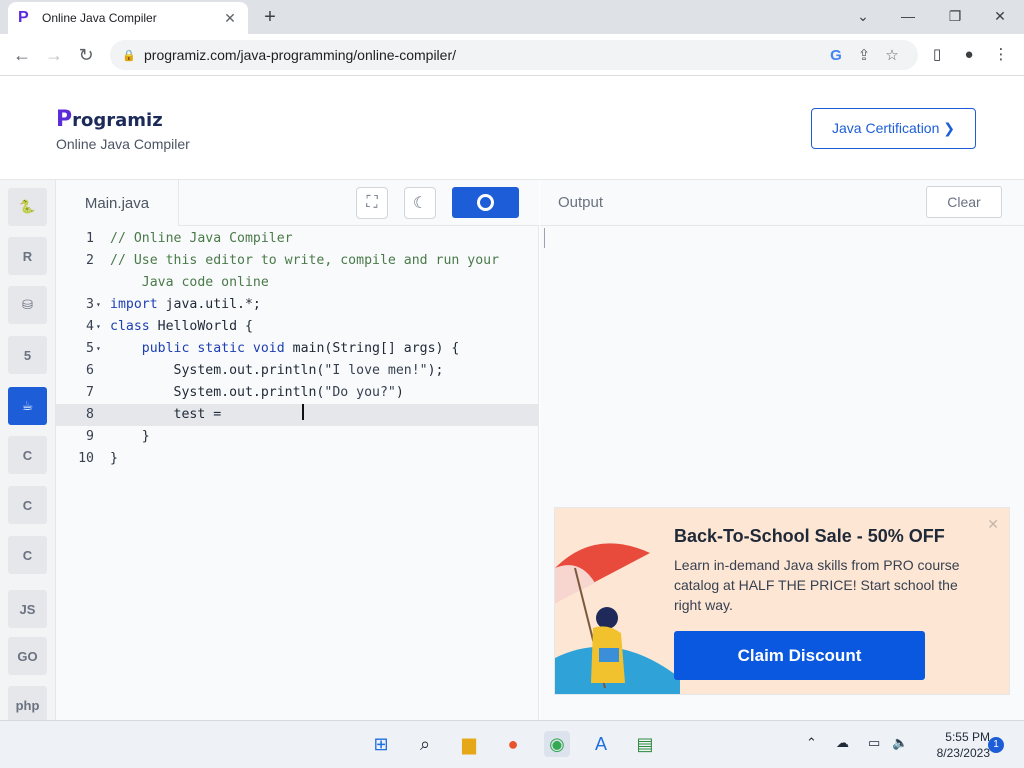 This screenshot has width=1024, height=768. I want to click on clear-button: Clear, so click(964, 202).